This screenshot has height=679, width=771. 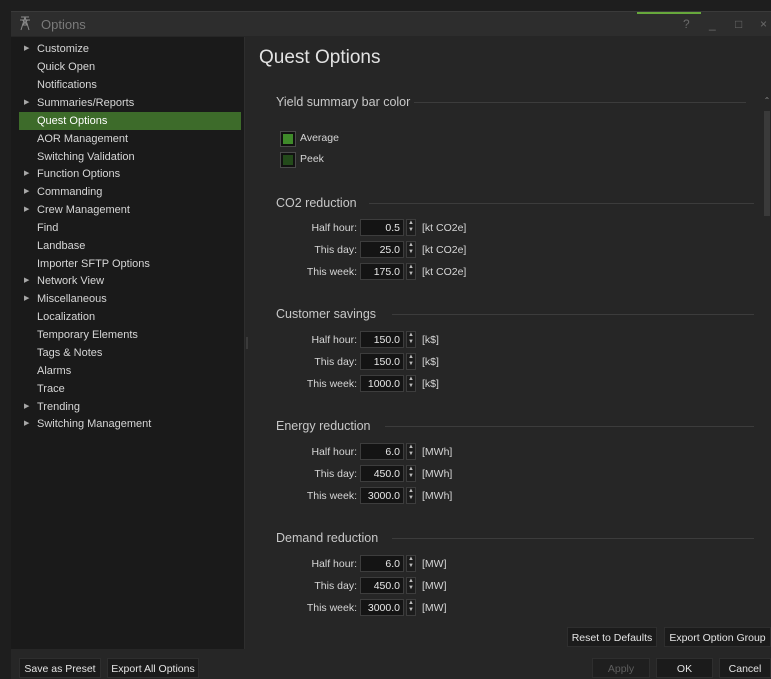 I want to click on demand-this-week-spinner: ▲ ▼, so click(x=411, y=607).